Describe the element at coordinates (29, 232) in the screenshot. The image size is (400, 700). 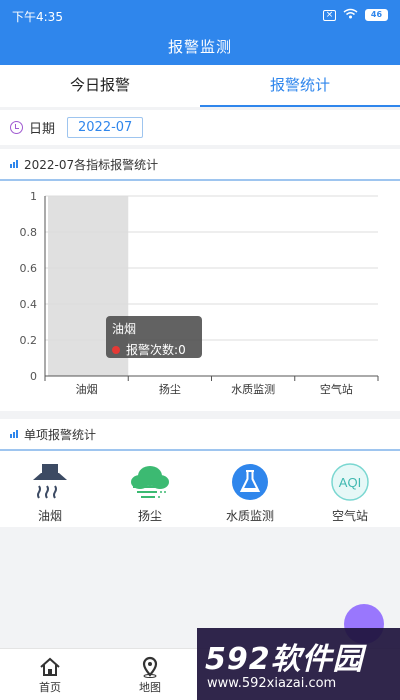
I see `y-tick-label: 0.8` at that location.